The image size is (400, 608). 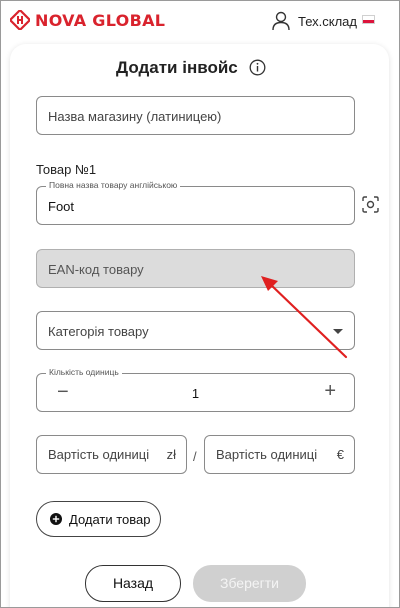 What do you see at coordinates (200, 22) in the screenshot?
I see `app-header: NOVA GLOBAL Тех.склад` at bounding box center [200, 22].